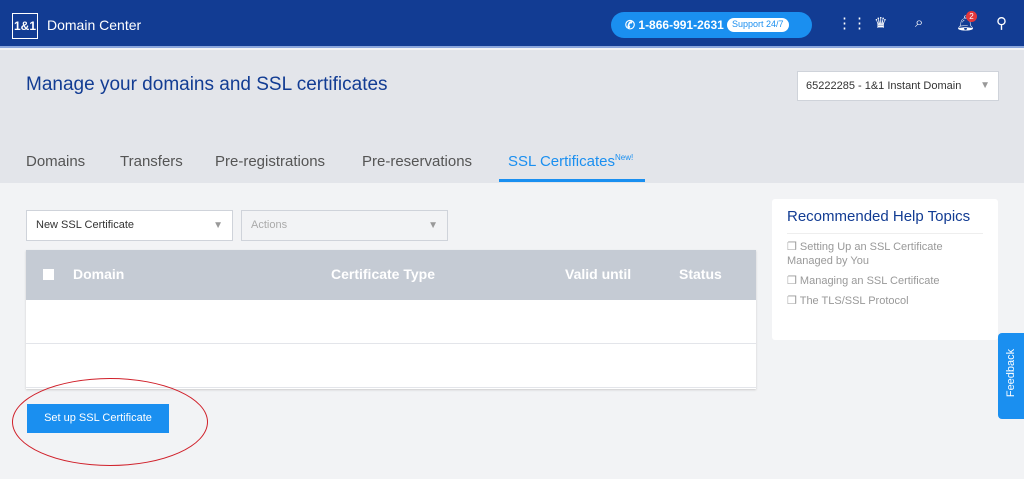 The width and height of the screenshot is (1024, 479). Describe the element at coordinates (700, 274) in the screenshot. I see `column-status: Status` at that location.